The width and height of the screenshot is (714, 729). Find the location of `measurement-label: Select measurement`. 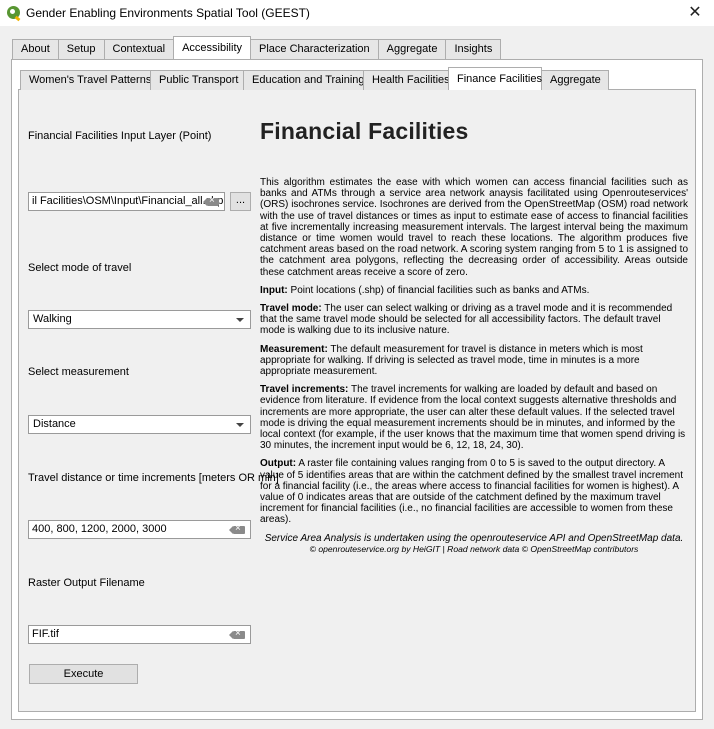

measurement-label: Select measurement is located at coordinates (78, 372).